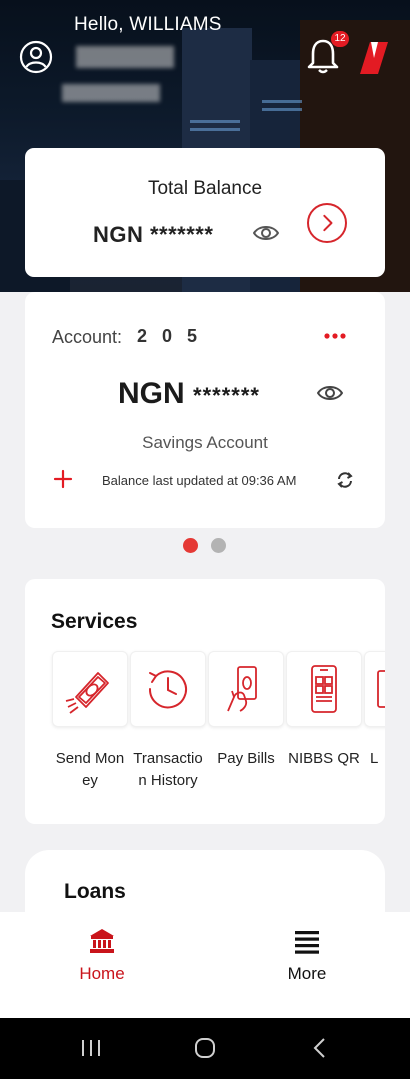 This screenshot has width=410, height=1079. Describe the element at coordinates (205, 965) in the screenshot. I see `bottom-navigation: Home More` at that location.